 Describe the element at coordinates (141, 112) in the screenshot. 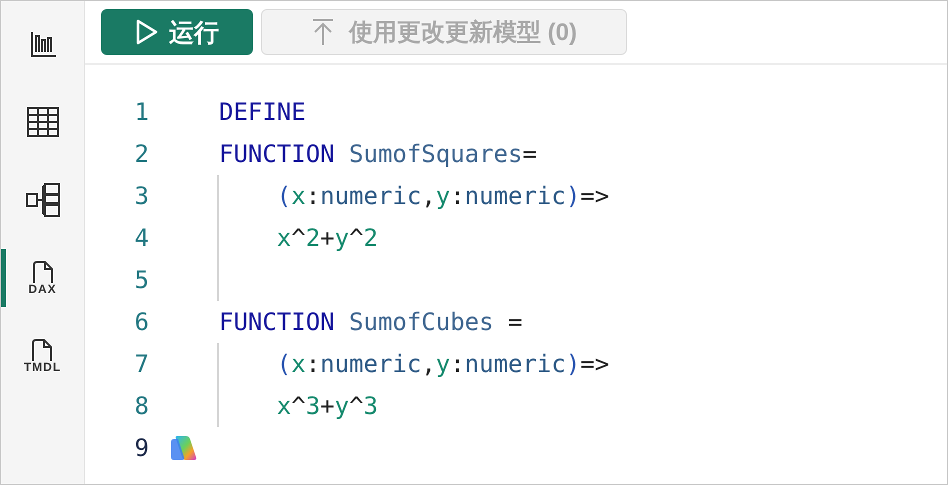

I see `line-number: 1` at that location.